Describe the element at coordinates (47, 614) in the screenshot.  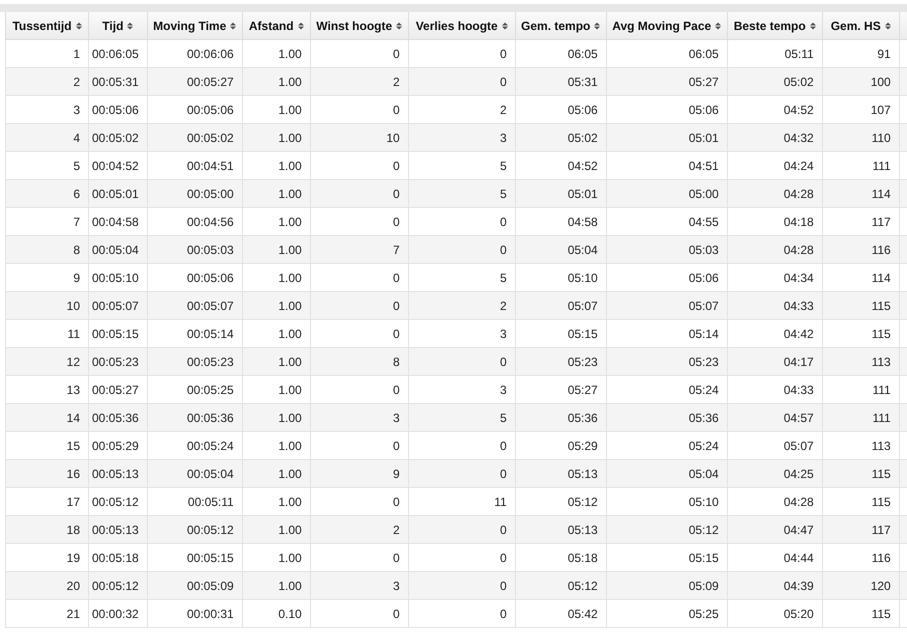
I see `table-cell: 21` at that location.